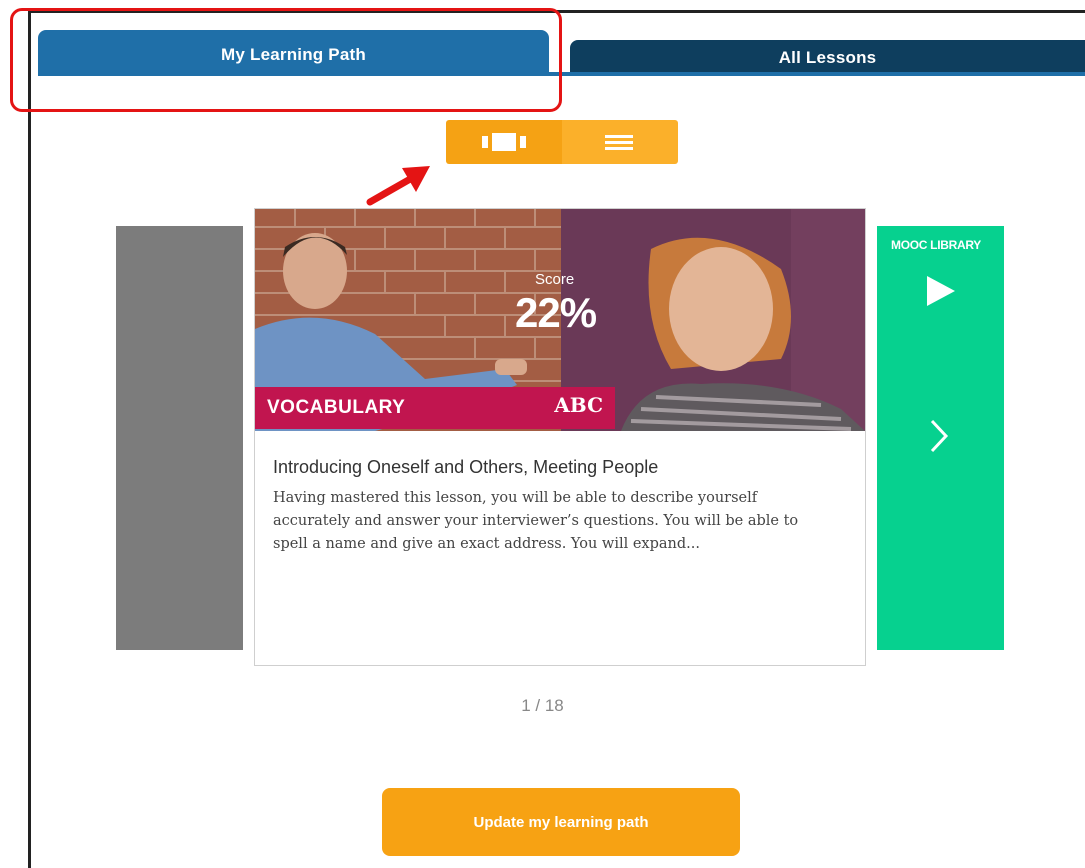 The width and height of the screenshot is (1085, 868). I want to click on score-value: 22%, so click(556, 312).